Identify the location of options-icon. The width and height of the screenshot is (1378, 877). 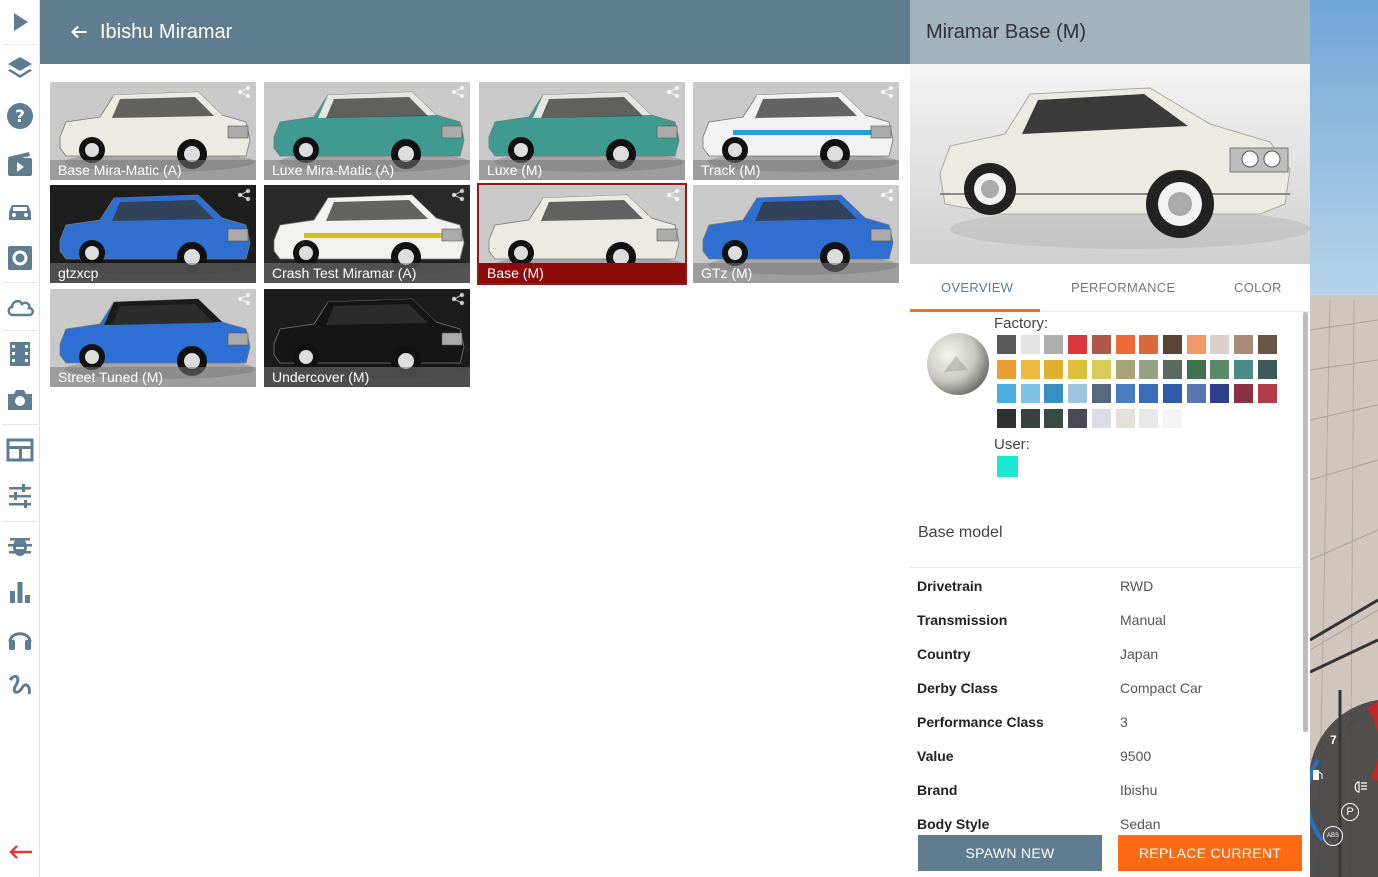
(20, 496).